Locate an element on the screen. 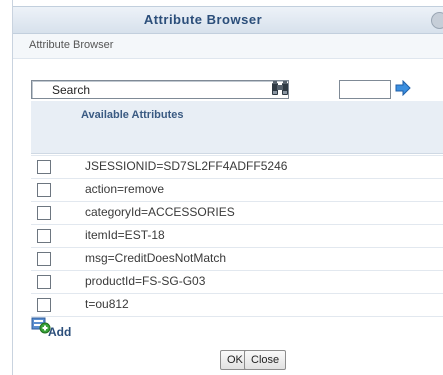 The width and height of the screenshot is (443, 375). table-row: productId=FS-SG-G03 is located at coordinates (237, 282).